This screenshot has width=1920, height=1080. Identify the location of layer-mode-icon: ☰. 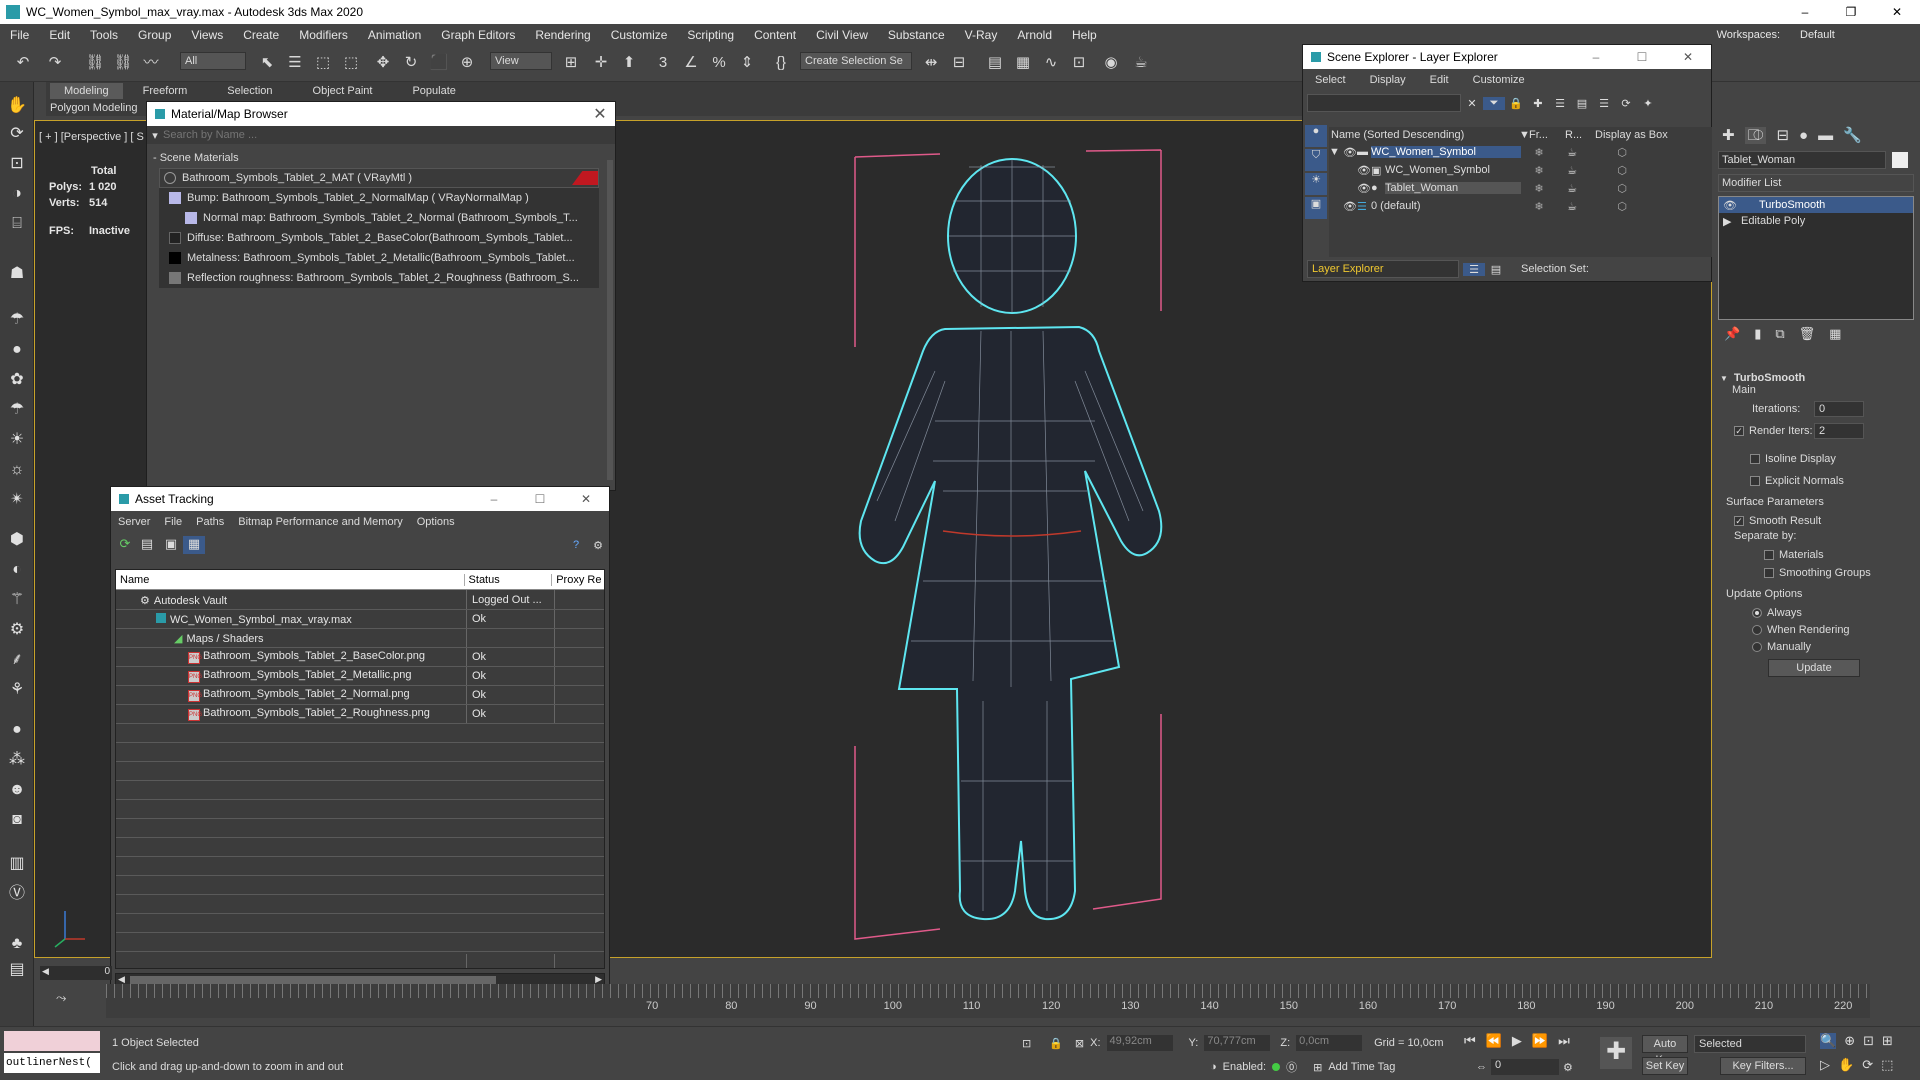
(1474, 269).